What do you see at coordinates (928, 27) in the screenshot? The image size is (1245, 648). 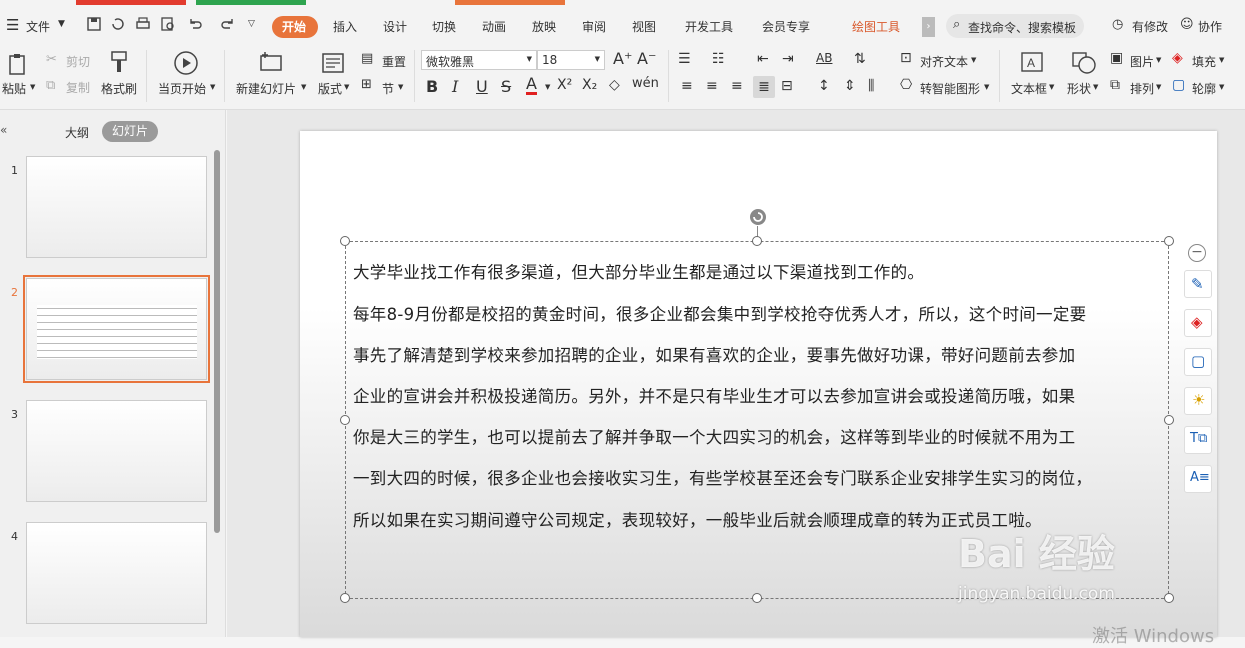 I see `more-tabs-button: ›` at bounding box center [928, 27].